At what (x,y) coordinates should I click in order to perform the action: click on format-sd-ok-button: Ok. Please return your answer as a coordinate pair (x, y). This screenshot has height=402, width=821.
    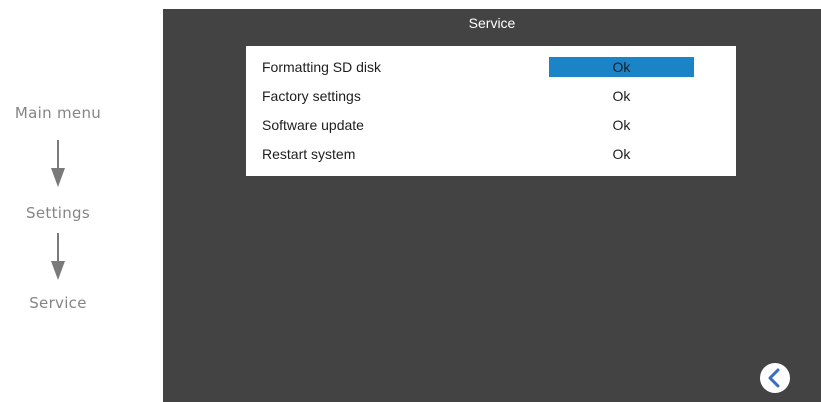
    Looking at the image, I should click on (621, 67).